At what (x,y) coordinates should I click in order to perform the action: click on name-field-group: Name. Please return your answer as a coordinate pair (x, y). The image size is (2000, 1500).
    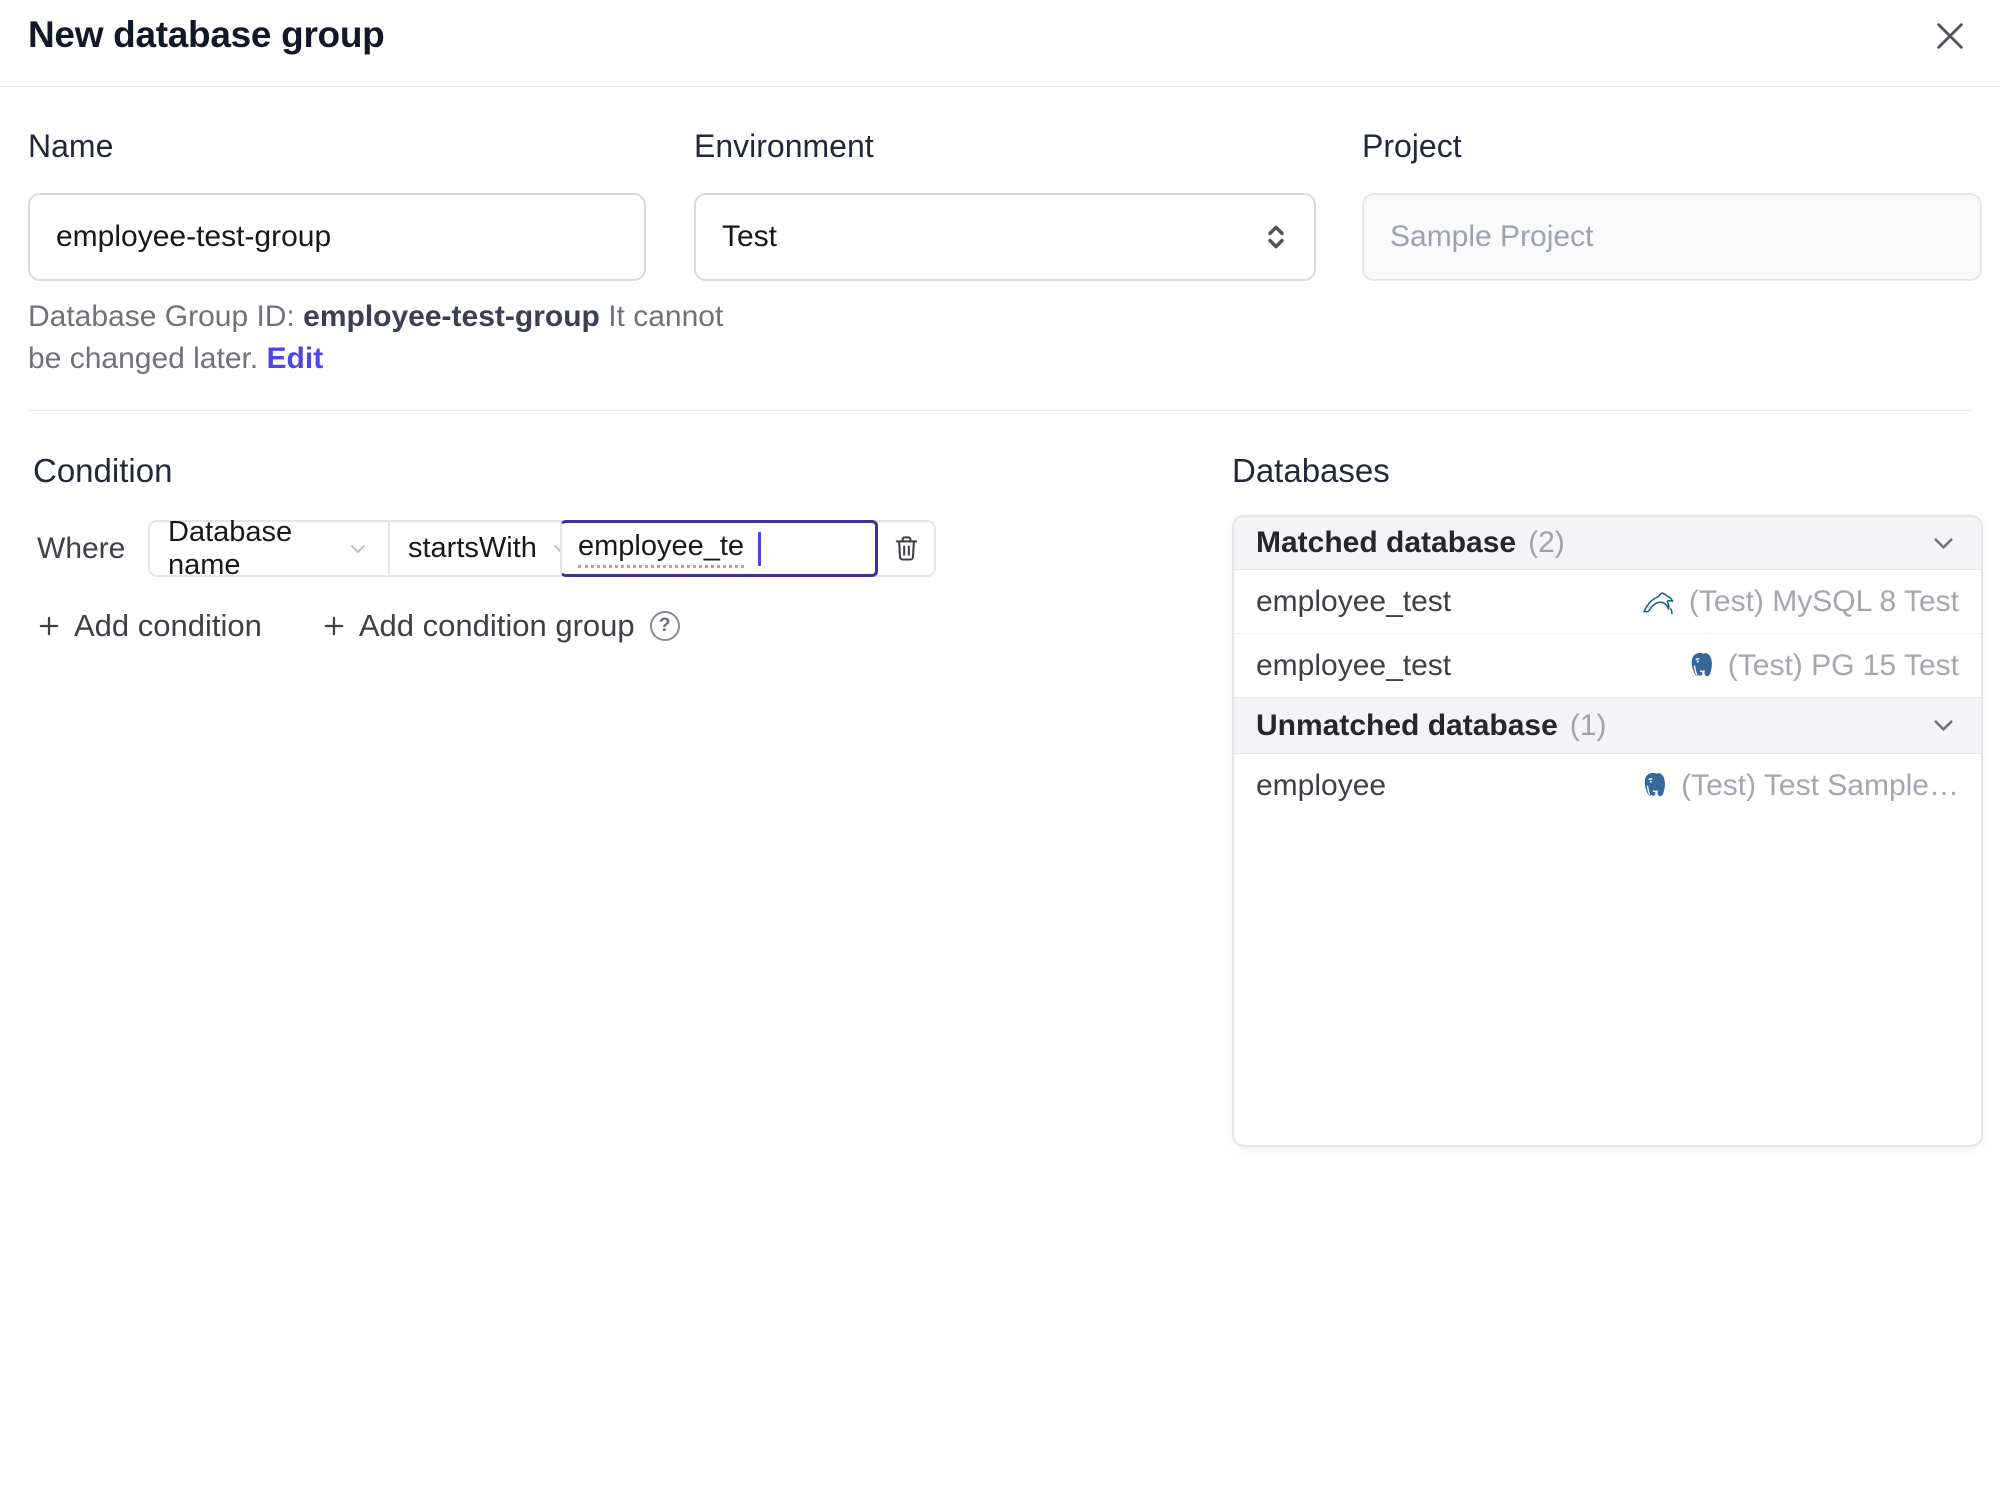
    Looking at the image, I should click on (337, 204).